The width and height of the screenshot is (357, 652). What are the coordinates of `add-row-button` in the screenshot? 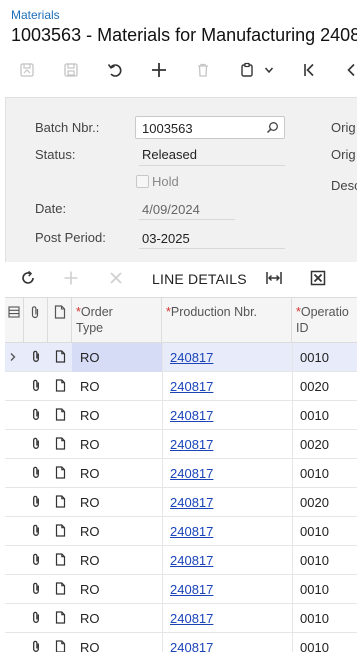 It's located at (71, 280).